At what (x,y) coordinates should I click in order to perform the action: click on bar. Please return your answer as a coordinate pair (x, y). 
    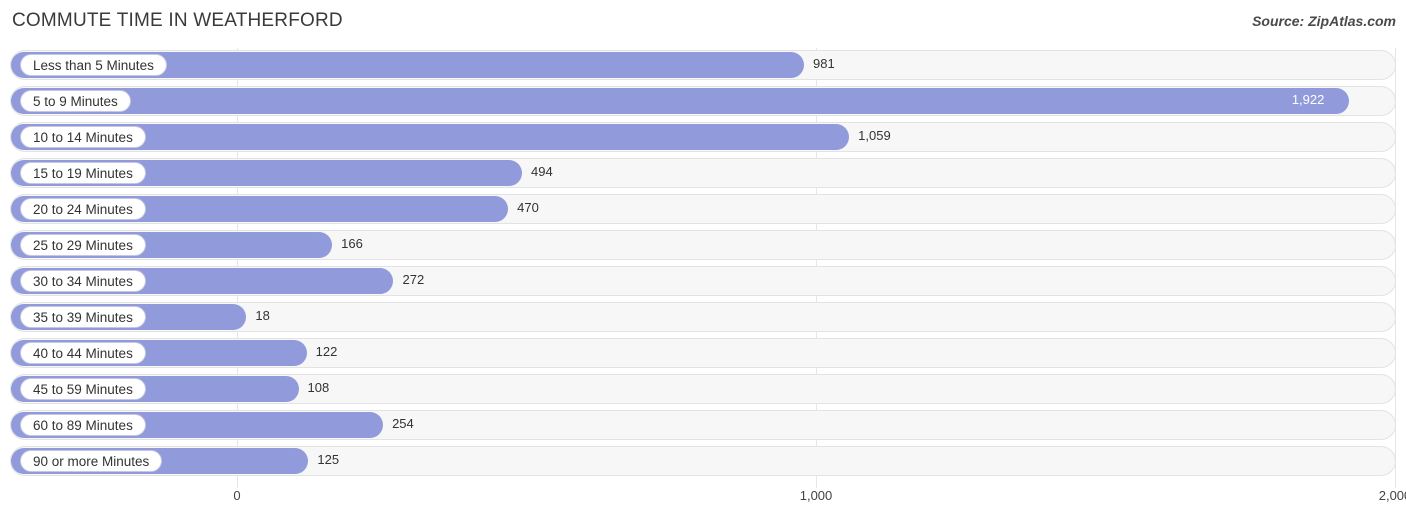
    Looking at the image, I should click on (680, 101).